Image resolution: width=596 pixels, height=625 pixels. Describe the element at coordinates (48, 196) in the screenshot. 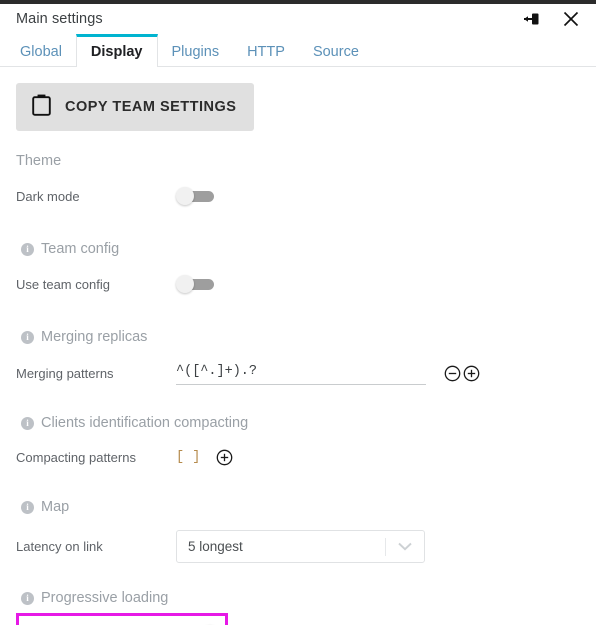

I see `dark-mode-label: Dark mode` at that location.